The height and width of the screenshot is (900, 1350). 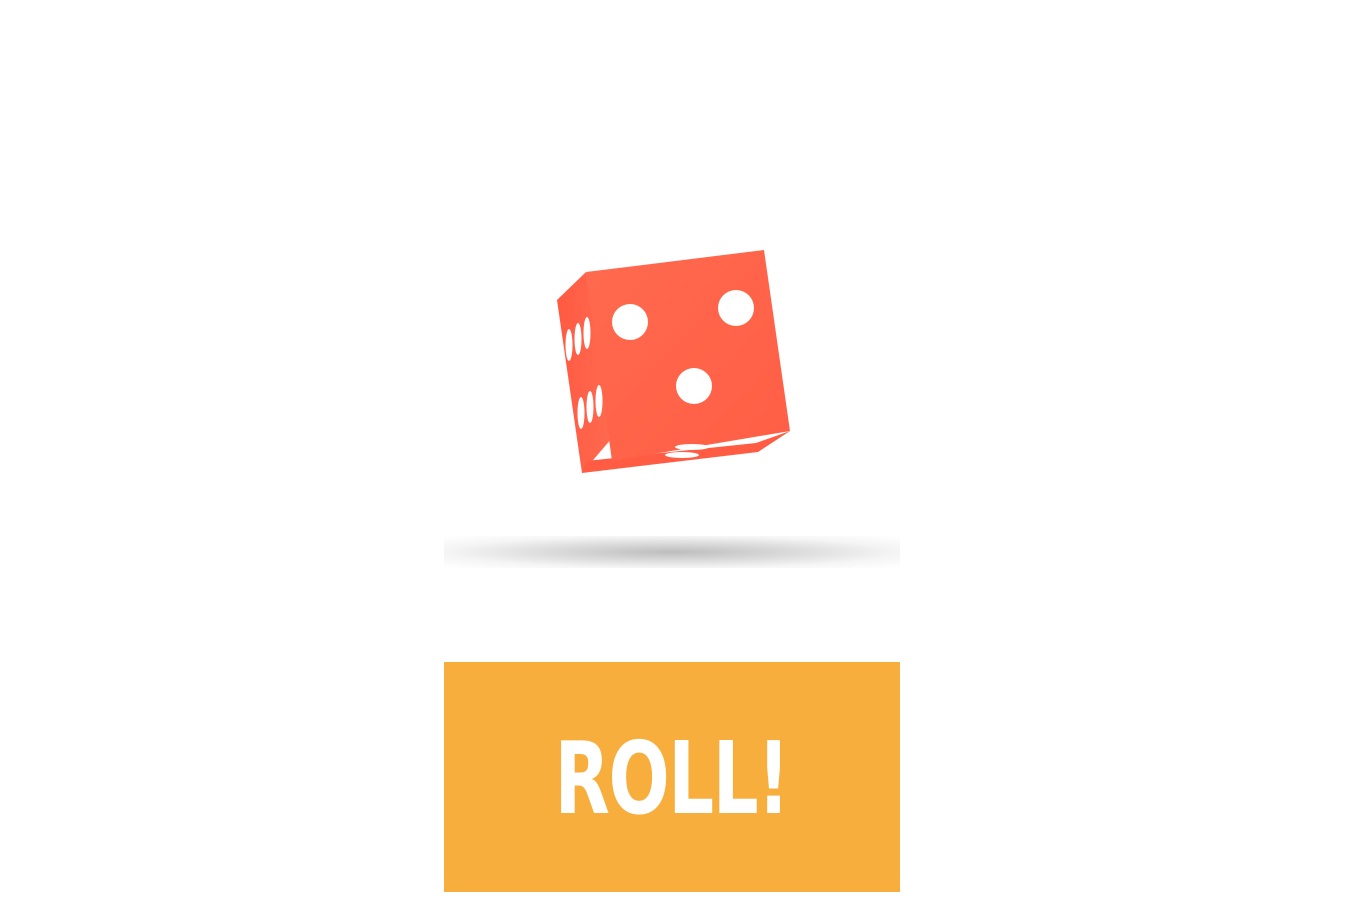 I want to click on roll-button-label: ROLL!, so click(x=672, y=778).